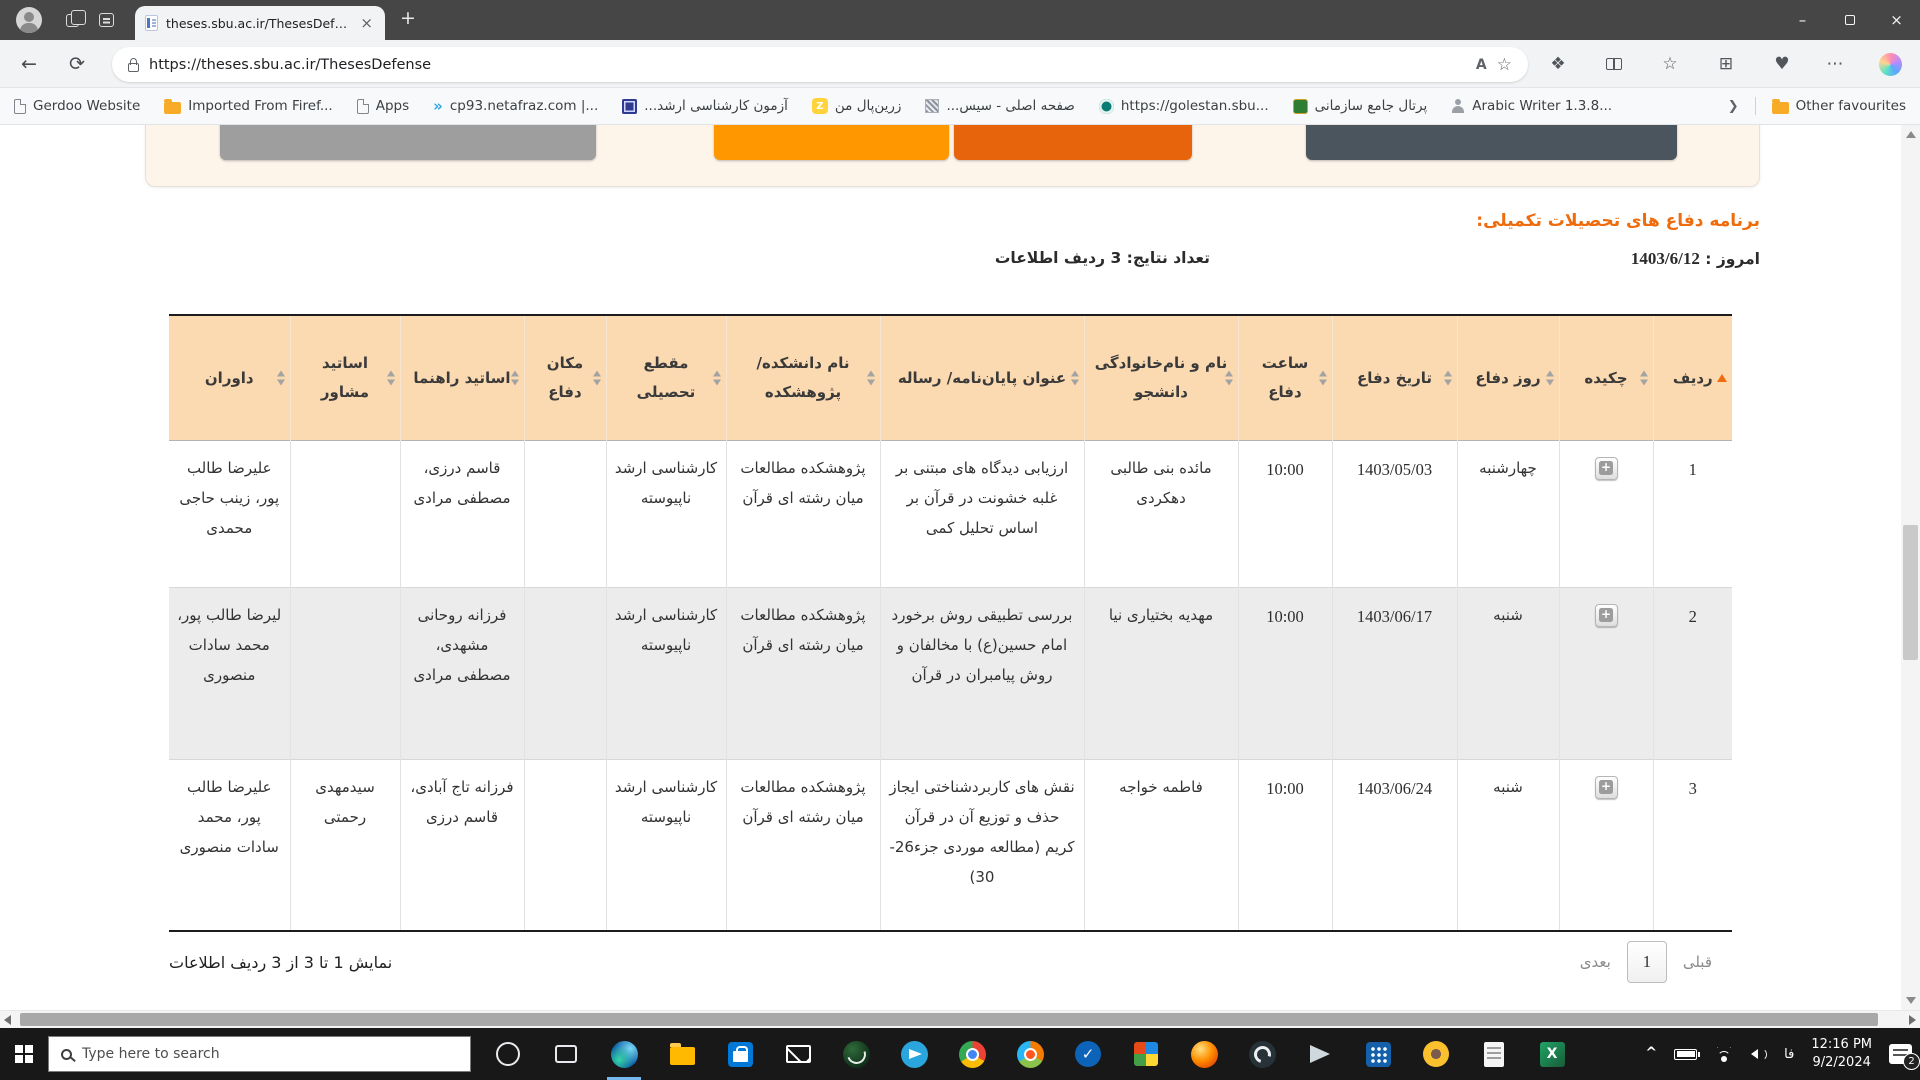 The height and width of the screenshot is (1080, 1920). I want to click on minimize-button: –, so click(1802, 20).